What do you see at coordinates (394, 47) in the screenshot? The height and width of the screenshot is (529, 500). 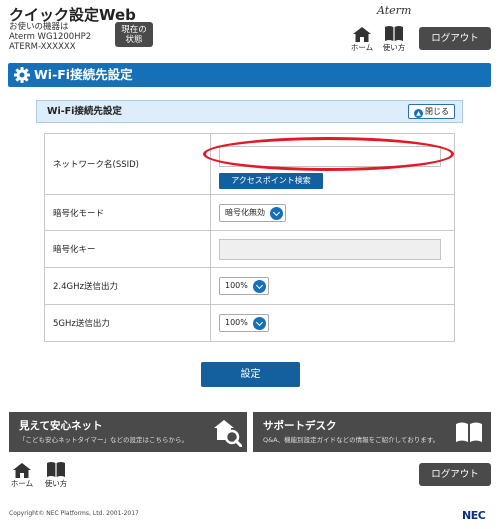 I see `help-label: 使い方` at bounding box center [394, 47].